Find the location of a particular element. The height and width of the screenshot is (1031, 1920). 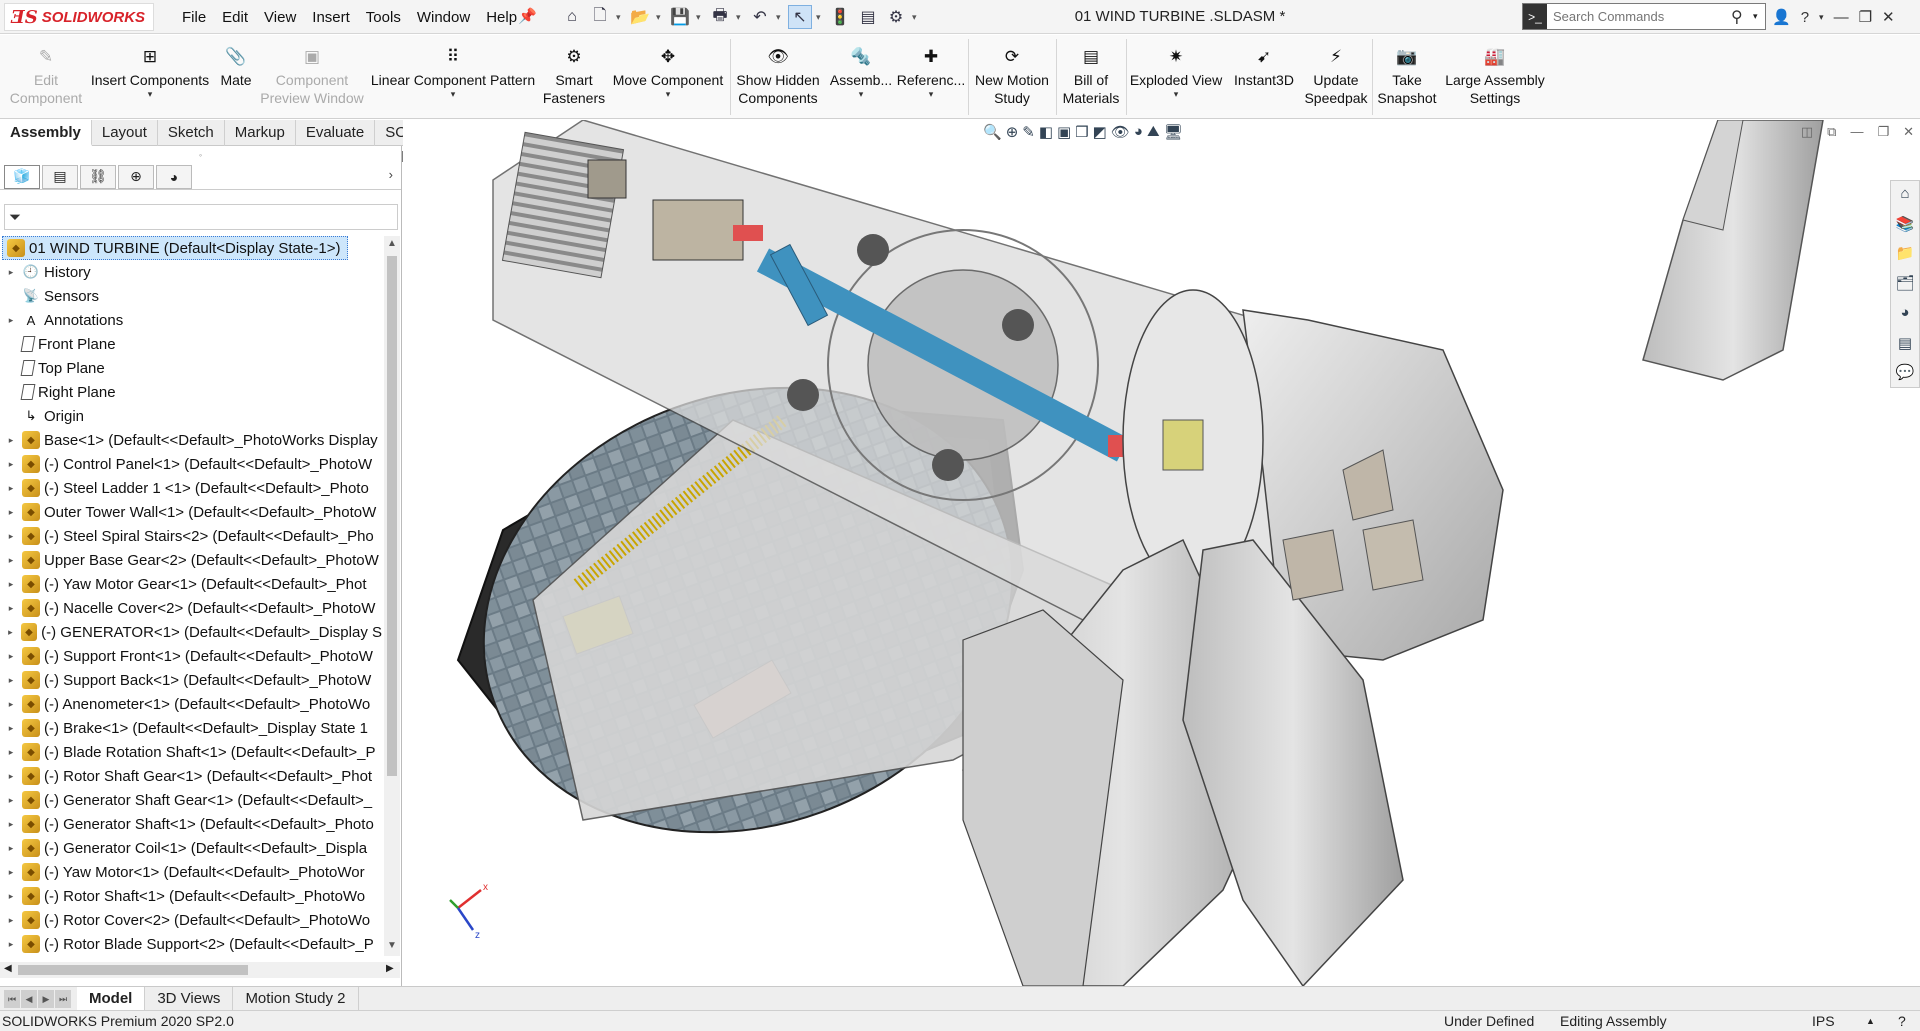

unit-system: IPS is located at coordinates (1823, 1021).